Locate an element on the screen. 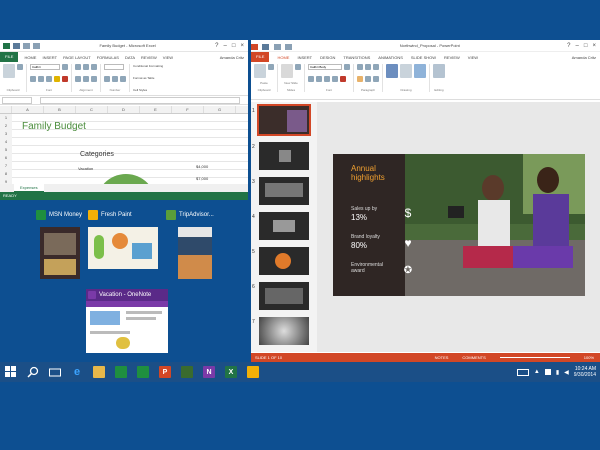 This screenshot has width=600, height=450. merge-icon is located at coordinates (94, 79).